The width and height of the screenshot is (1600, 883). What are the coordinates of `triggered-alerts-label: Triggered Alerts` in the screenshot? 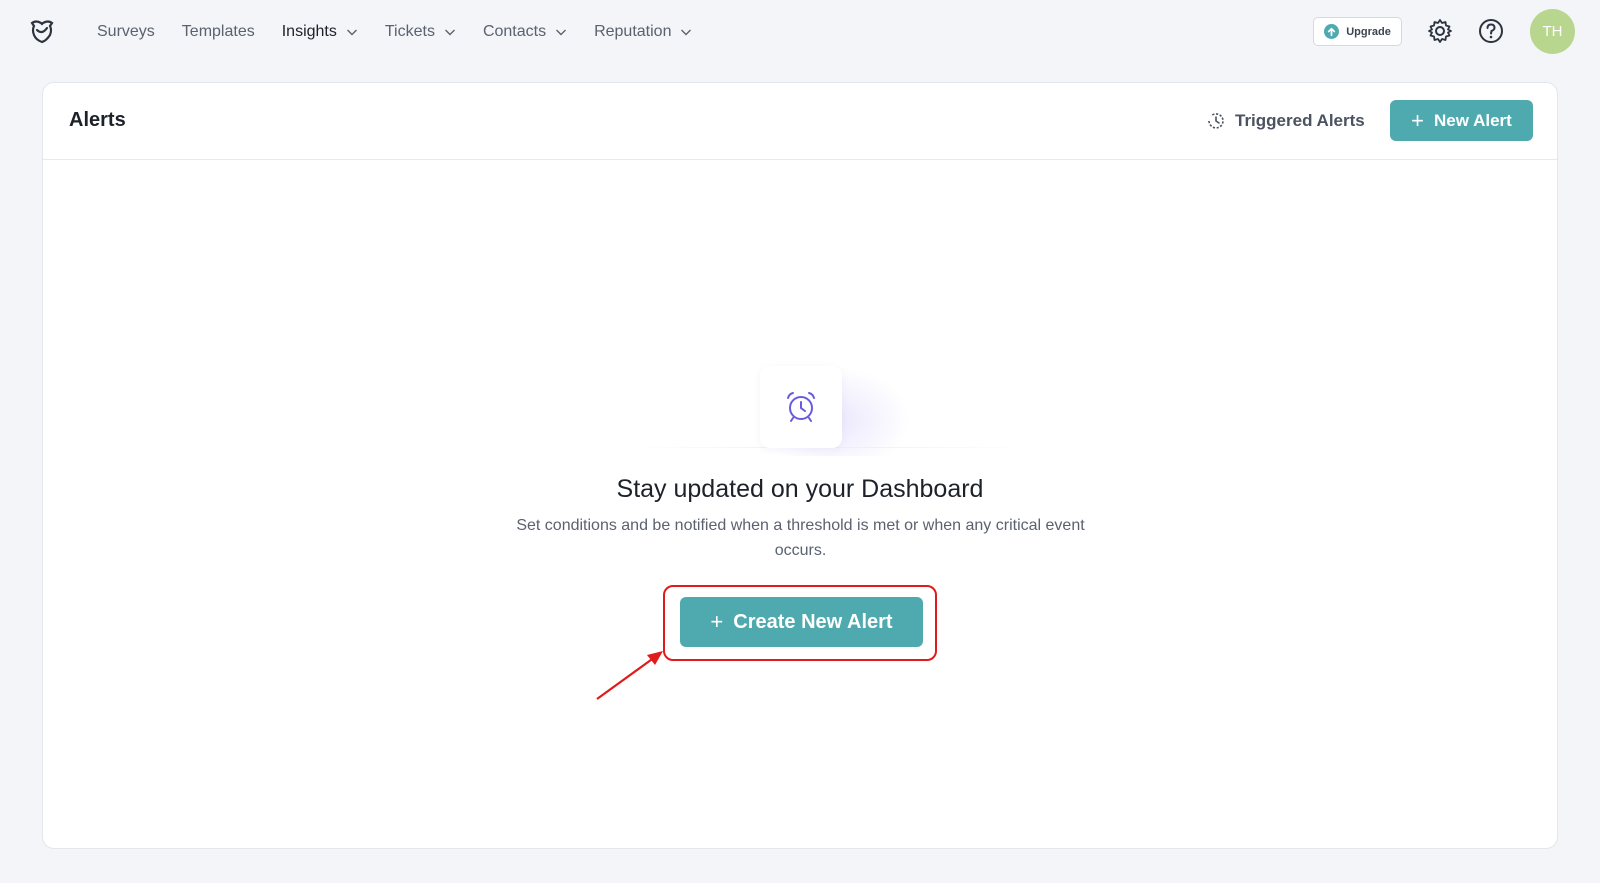 It's located at (1300, 120).